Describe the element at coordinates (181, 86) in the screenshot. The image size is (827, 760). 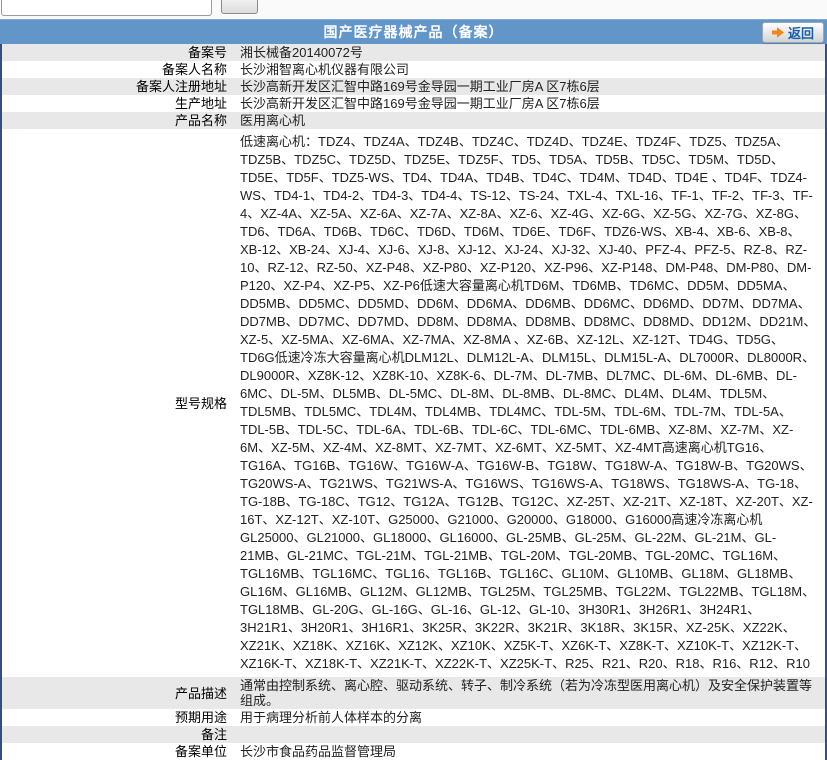
I see `field-label: 备案人注册地址` at that location.